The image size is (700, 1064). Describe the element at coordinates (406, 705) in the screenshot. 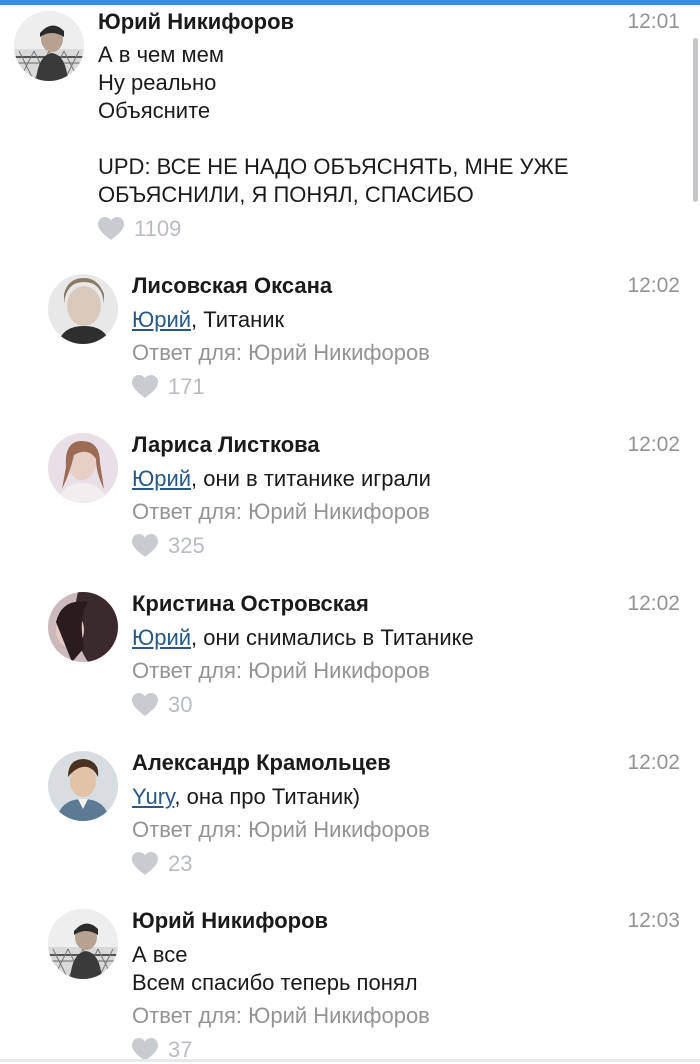

I see `like-button: 30` at that location.